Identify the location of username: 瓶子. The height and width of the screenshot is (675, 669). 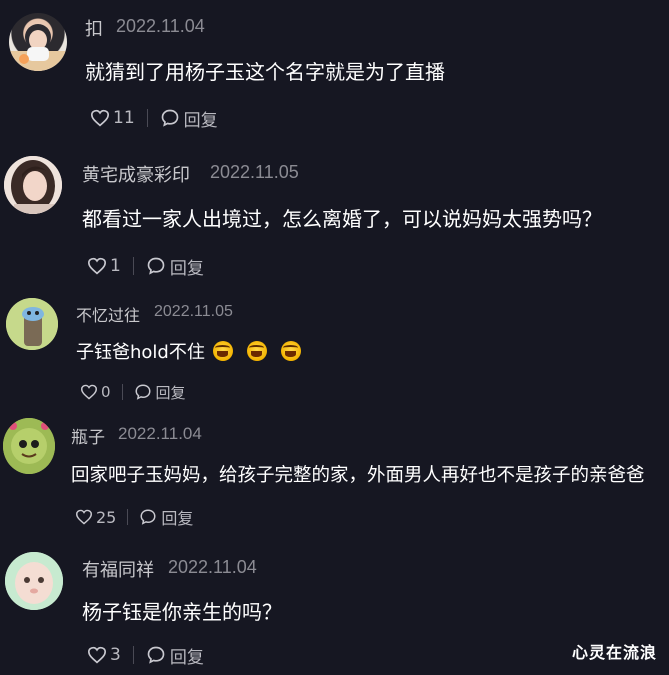
(88, 435).